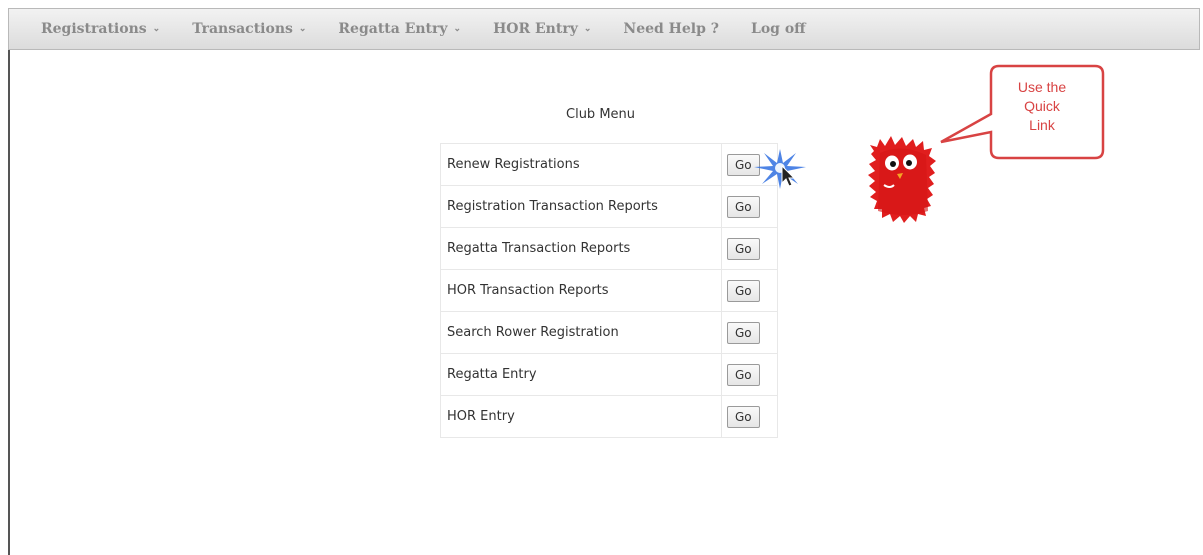 This screenshot has width=1203, height=555. Describe the element at coordinates (94, 29) in the screenshot. I see `nav-registrations-label: Registrations` at that location.